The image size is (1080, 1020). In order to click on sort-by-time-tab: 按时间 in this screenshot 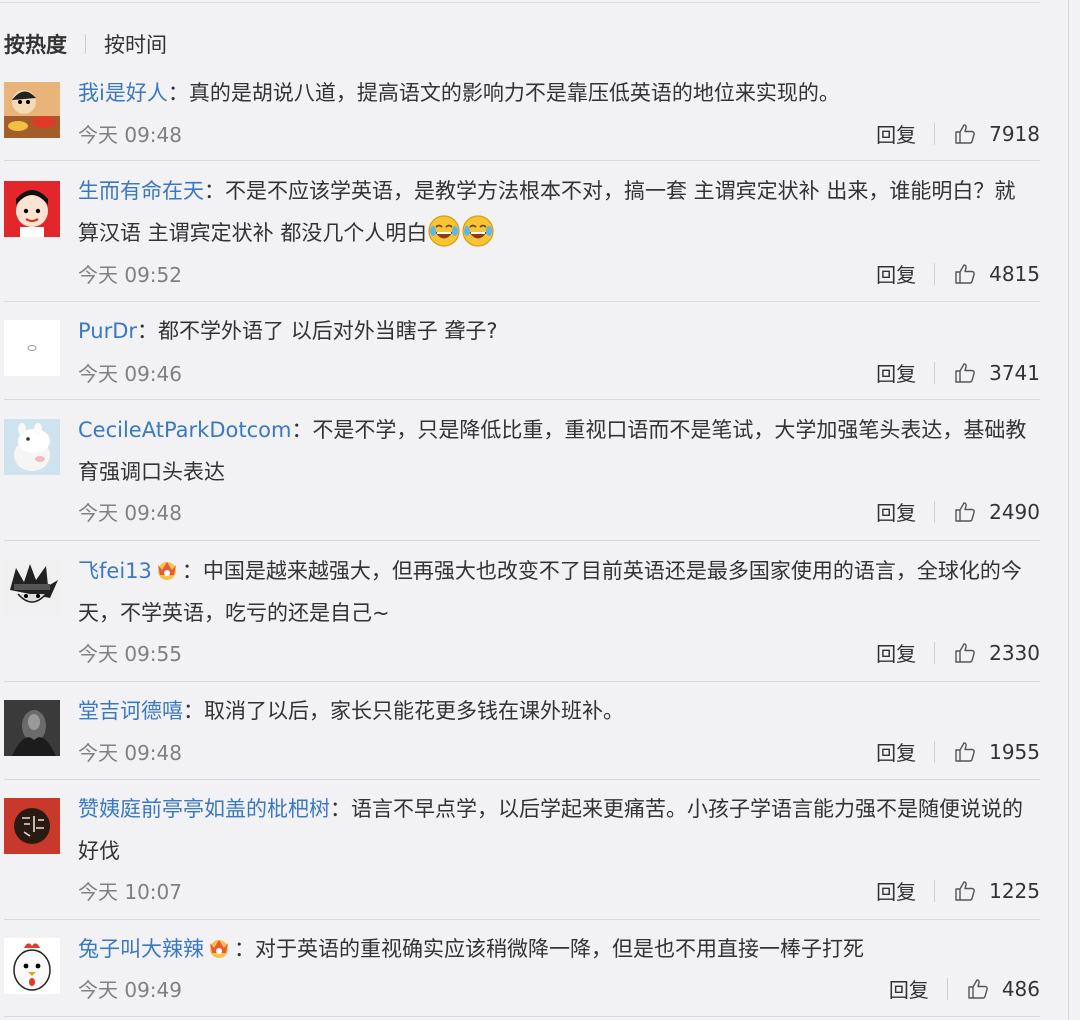, I will do `click(135, 44)`.